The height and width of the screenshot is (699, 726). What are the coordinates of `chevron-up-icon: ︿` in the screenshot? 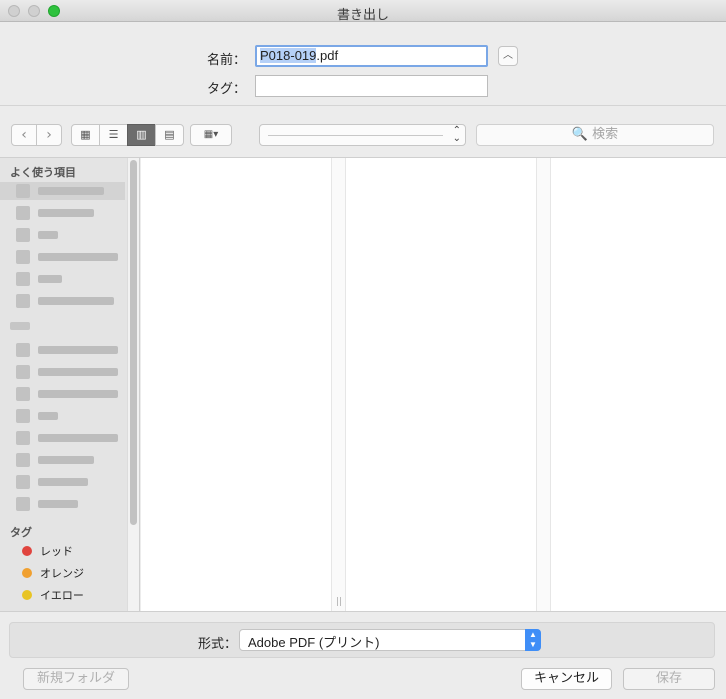 It's located at (508, 55).